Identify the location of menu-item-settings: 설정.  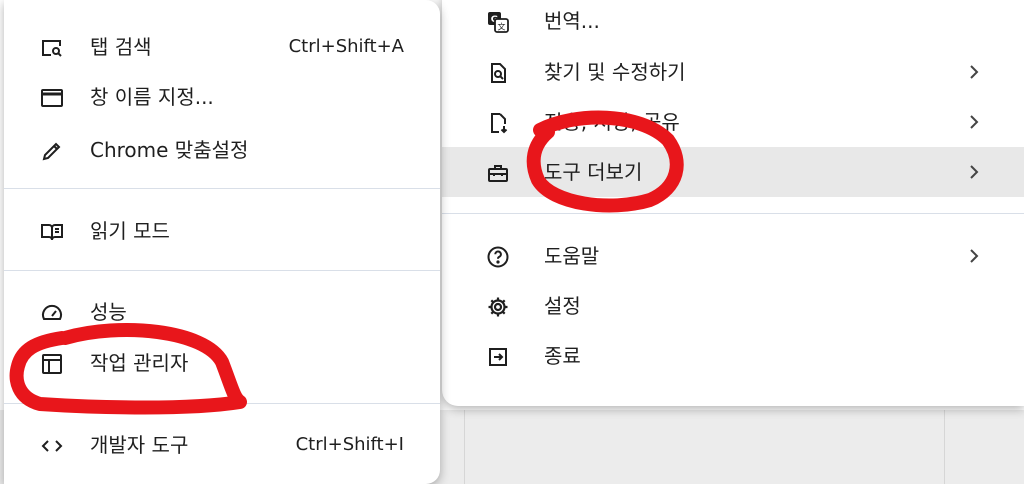
(733, 306).